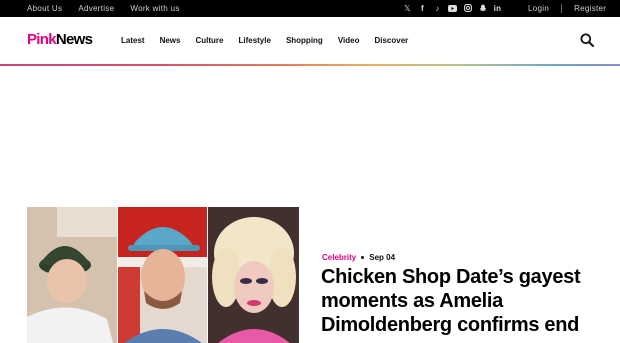 This screenshot has height=343, width=620. I want to click on photo-panel-left, so click(72, 275).